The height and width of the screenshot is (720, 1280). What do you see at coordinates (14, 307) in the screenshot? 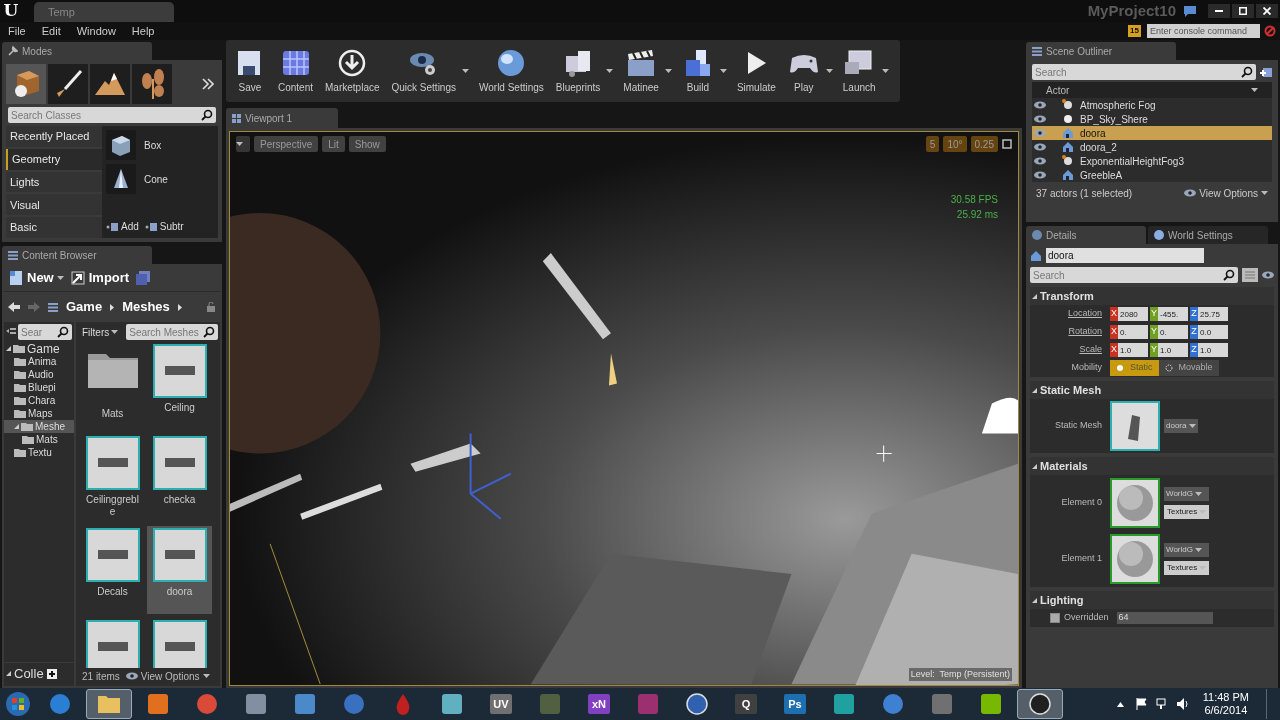
I see `back-button` at bounding box center [14, 307].